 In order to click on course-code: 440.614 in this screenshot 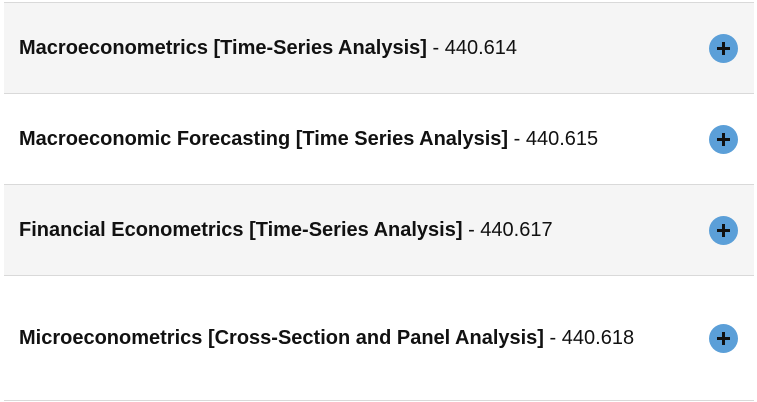, I will do `click(481, 48)`.